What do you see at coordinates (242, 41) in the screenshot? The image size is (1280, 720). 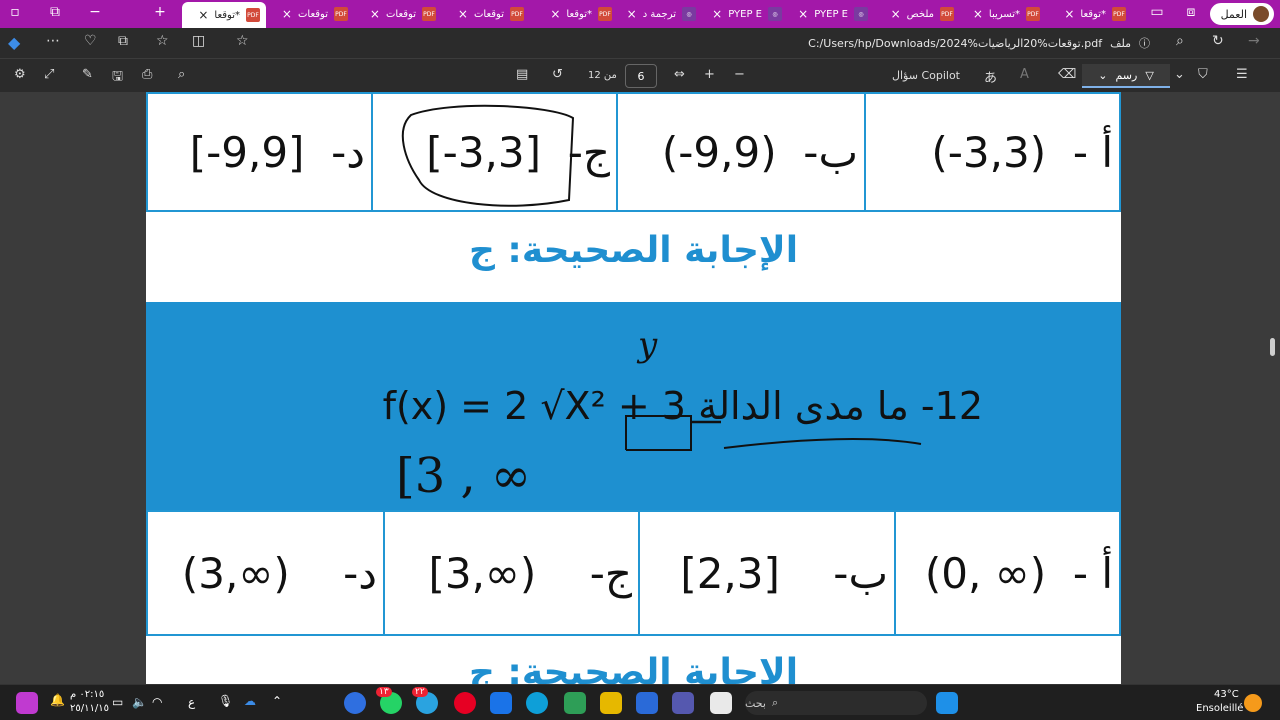 I see `add-favorite-icon: ☆` at bounding box center [242, 41].